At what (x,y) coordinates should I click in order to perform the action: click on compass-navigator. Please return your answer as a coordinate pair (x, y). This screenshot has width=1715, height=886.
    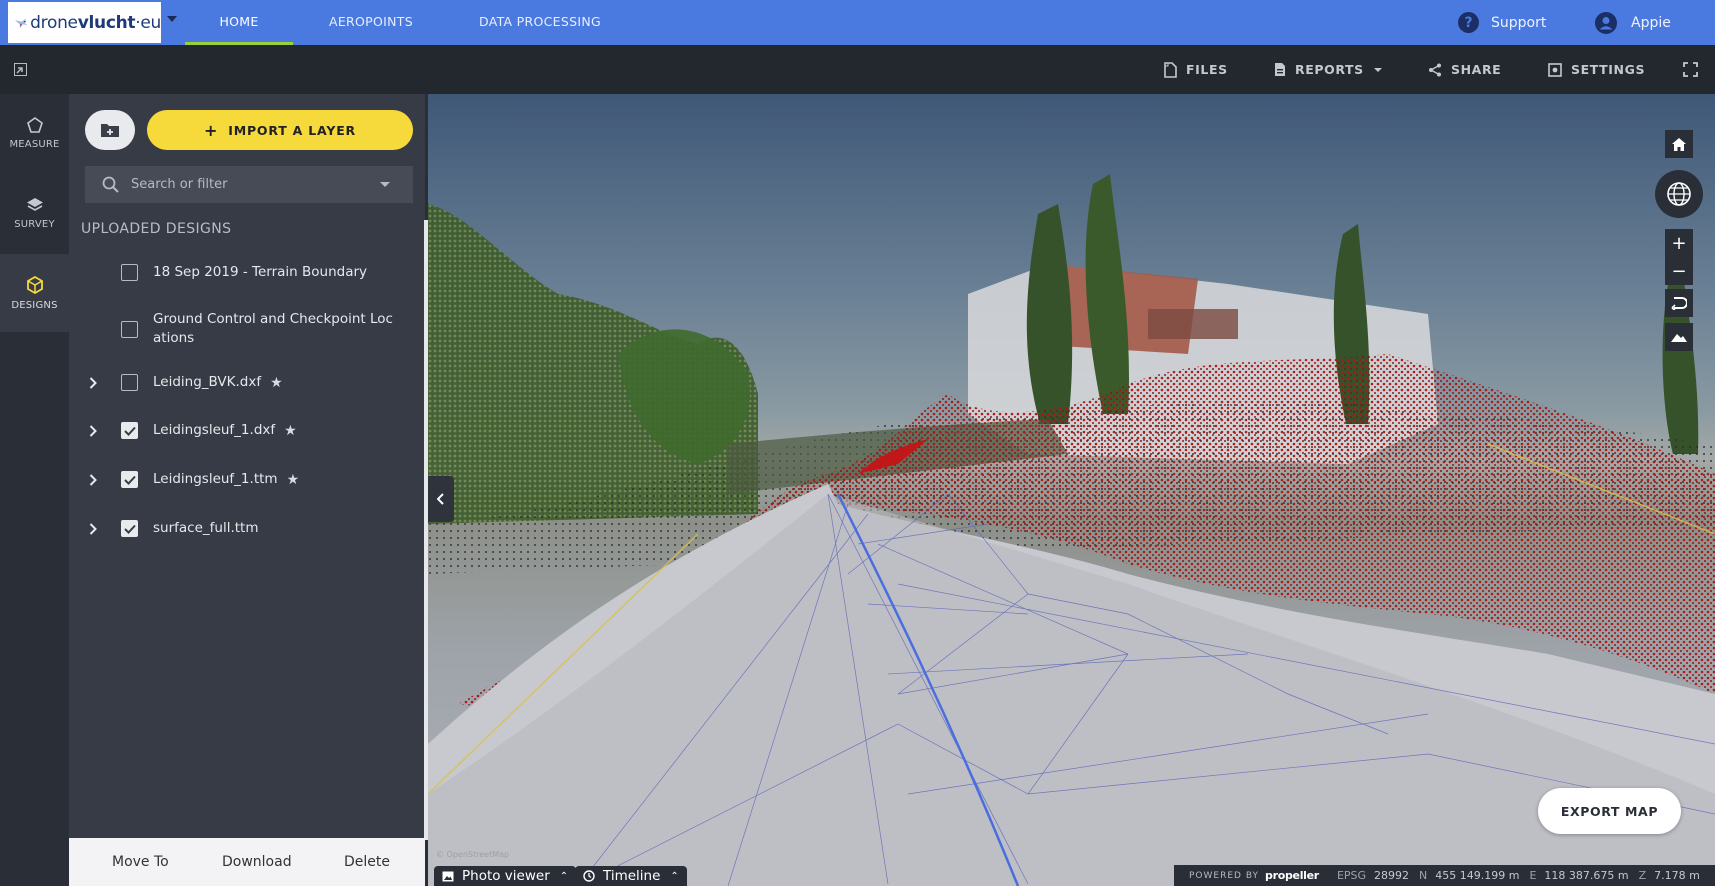
    Looking at the image, I should click on (1679, 194).